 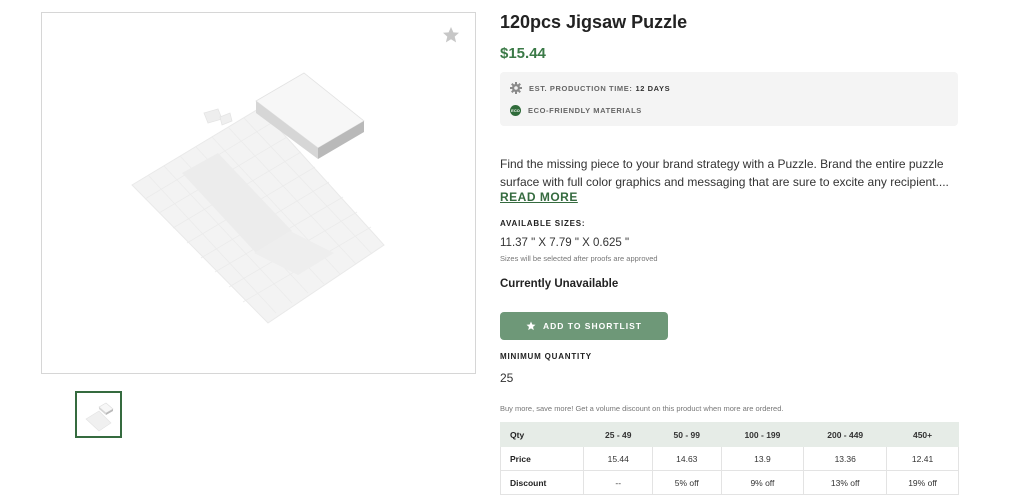 What do you see at coordinates (546, 356) in the screenshot?
I see `minimum-quantity-label: MINIMUM QUANTITY` at bounding box center [546, 356].